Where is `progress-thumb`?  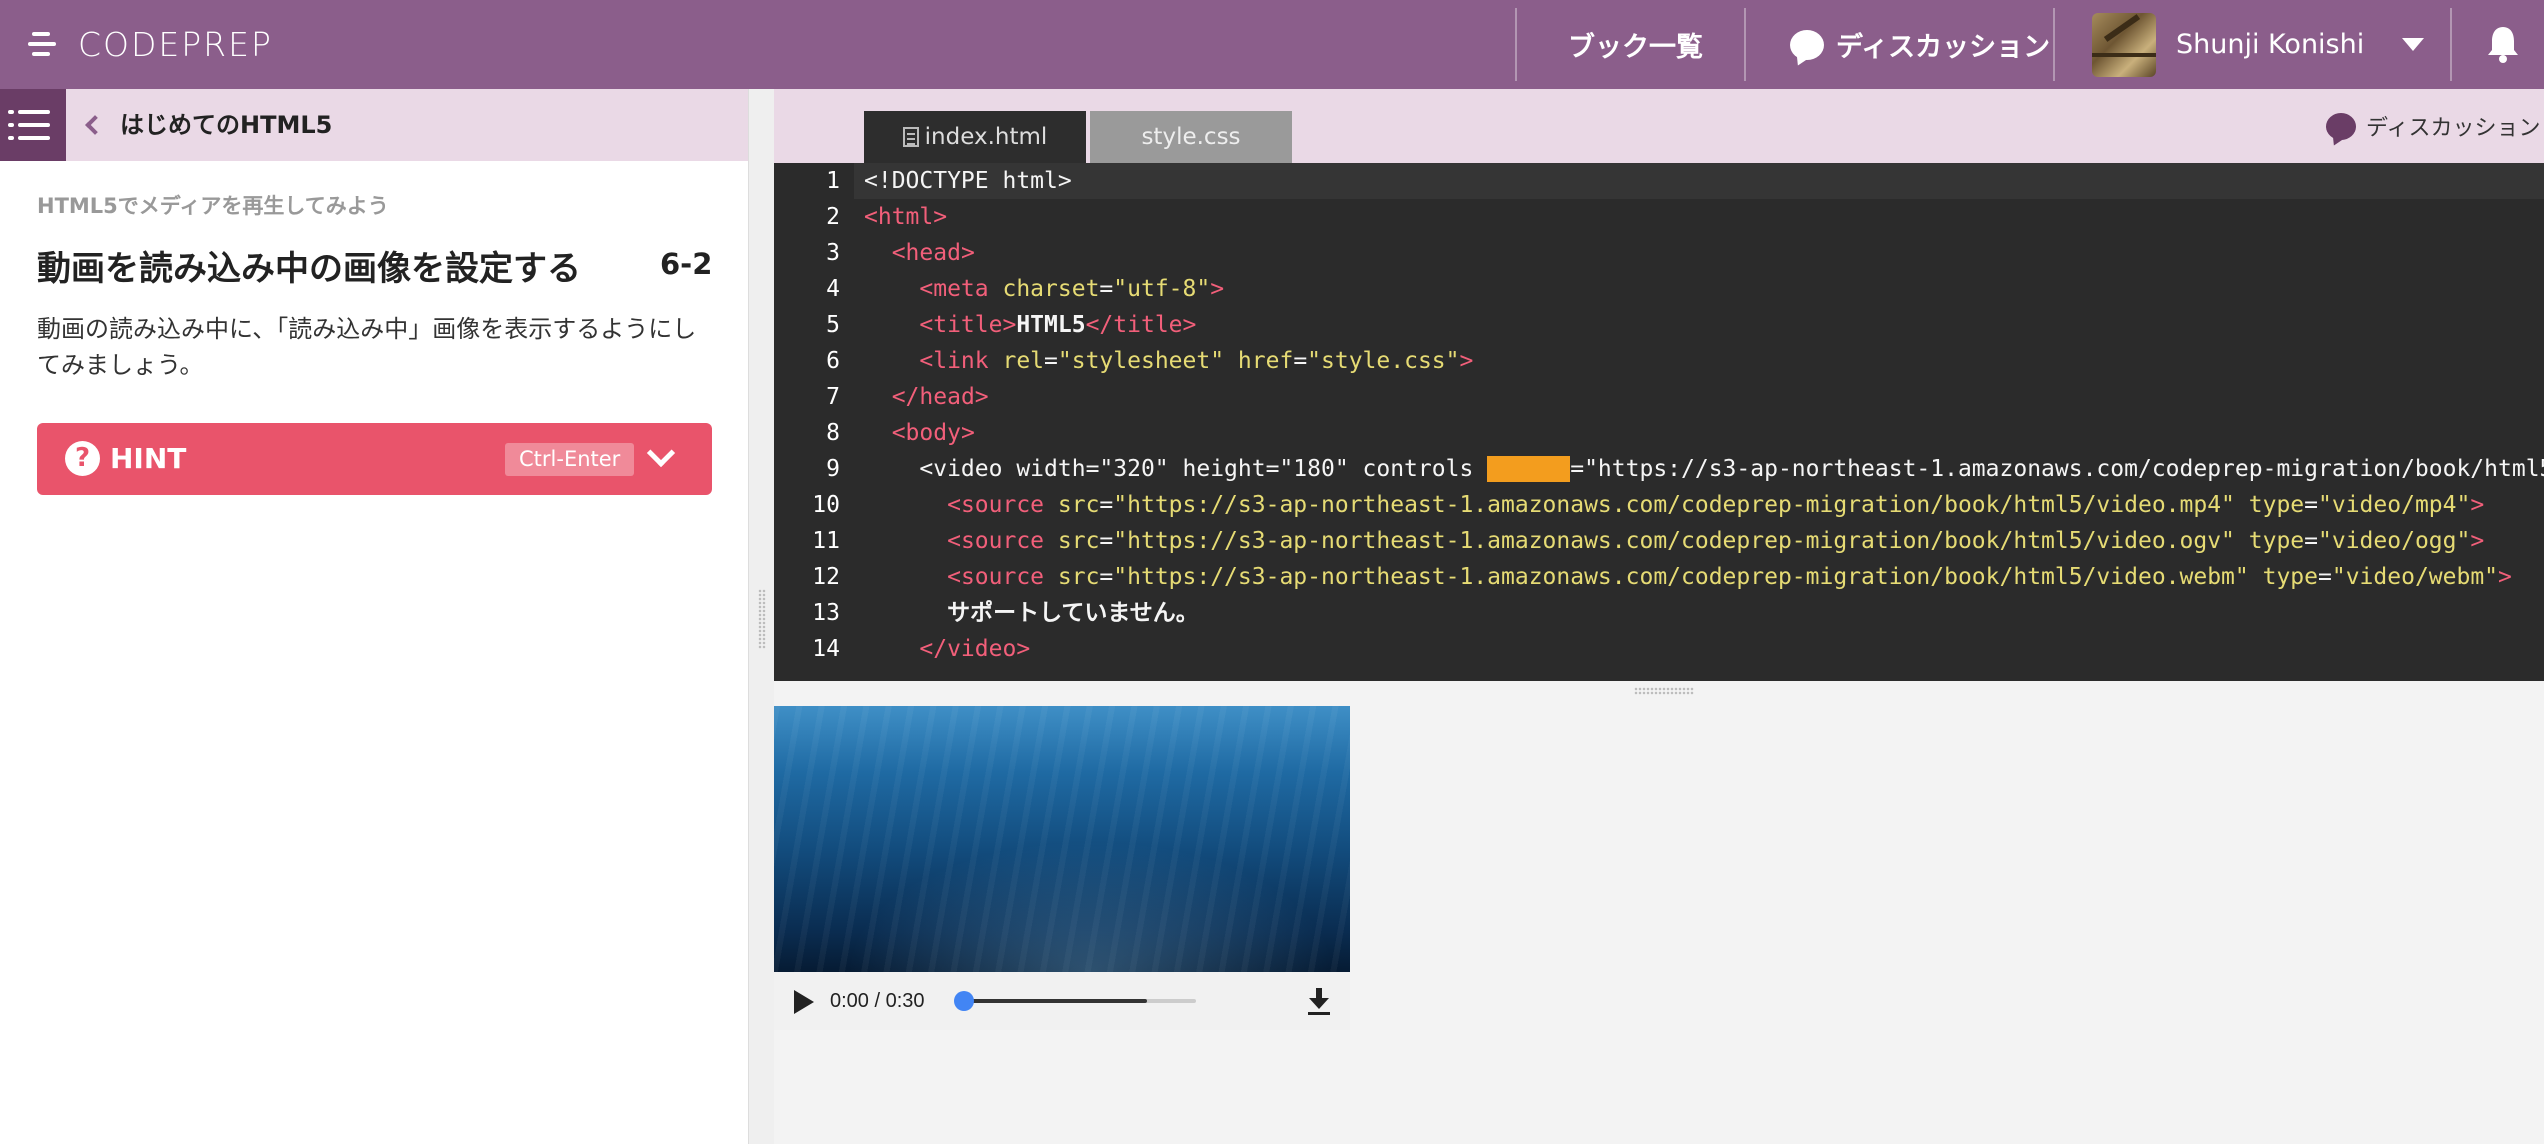
progress-thumb is located at coordinates (964, 1001).